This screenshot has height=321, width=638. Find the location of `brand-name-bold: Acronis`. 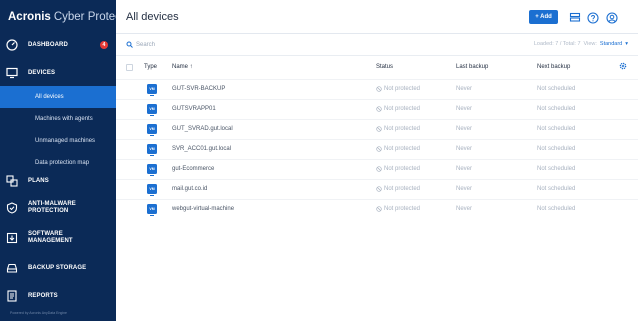

brand-name-bold: Acronis is located at coordinates (29, 17).